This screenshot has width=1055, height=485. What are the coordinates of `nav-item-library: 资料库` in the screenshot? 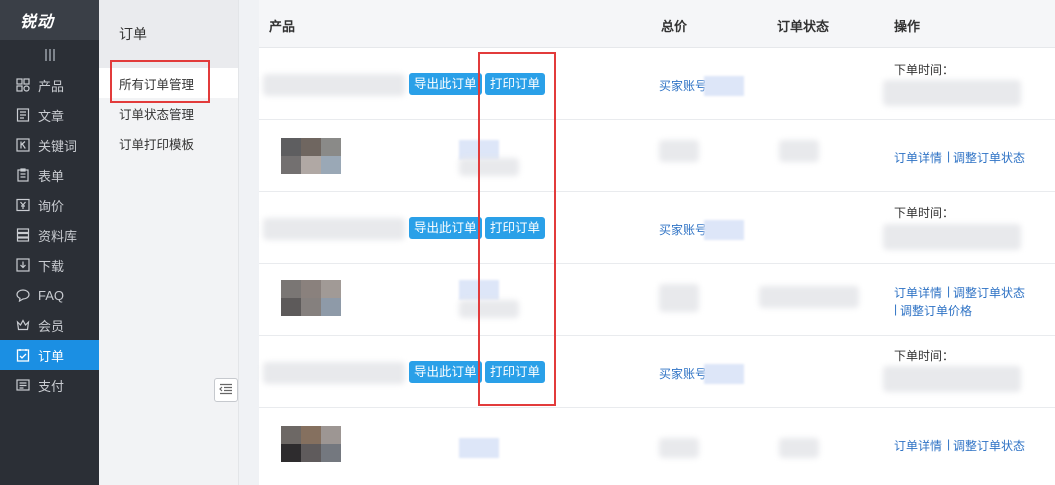 It's located at (49, 235).